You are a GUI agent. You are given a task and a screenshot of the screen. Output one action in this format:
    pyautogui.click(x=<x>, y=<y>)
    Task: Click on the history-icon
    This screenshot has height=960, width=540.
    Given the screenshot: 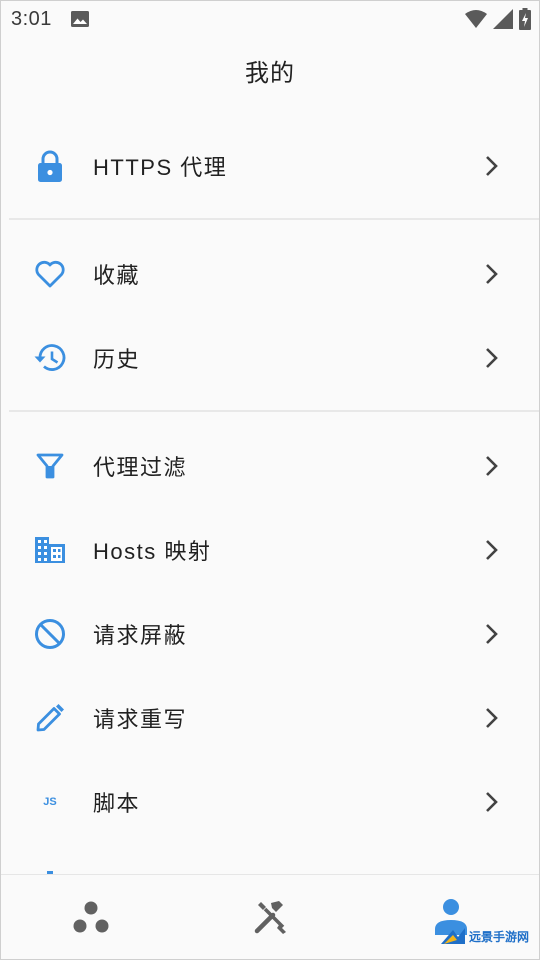 What is the action you would take?
    pyautogui.click(x=50, y=358)
    